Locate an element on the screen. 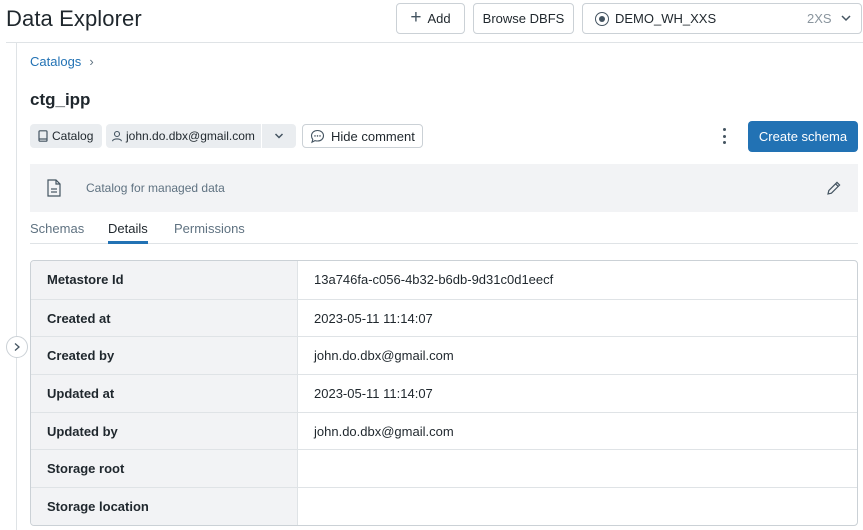  row-key: Storage location is located at coordinates (164, 506).